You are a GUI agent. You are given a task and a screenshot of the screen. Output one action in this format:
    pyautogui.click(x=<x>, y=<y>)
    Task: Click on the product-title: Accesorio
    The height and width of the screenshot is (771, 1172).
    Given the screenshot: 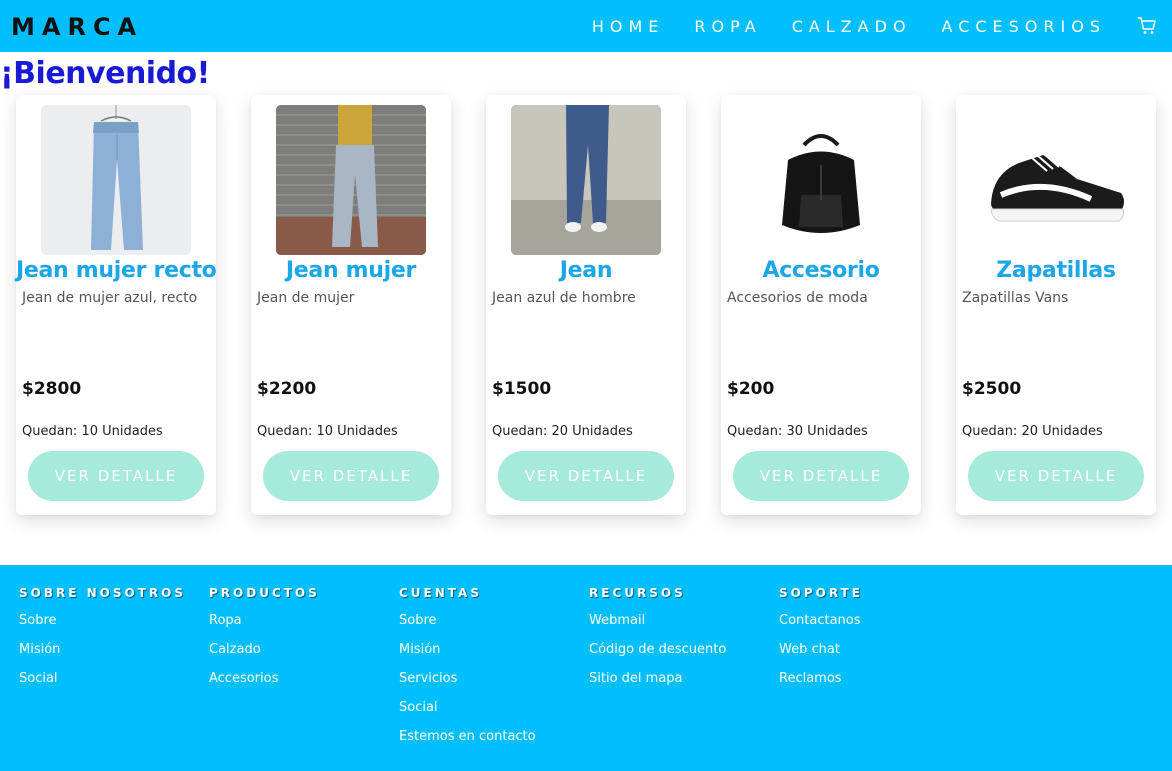 What is the action you would take?
    pyautogui.click(x=821, y=270)
    